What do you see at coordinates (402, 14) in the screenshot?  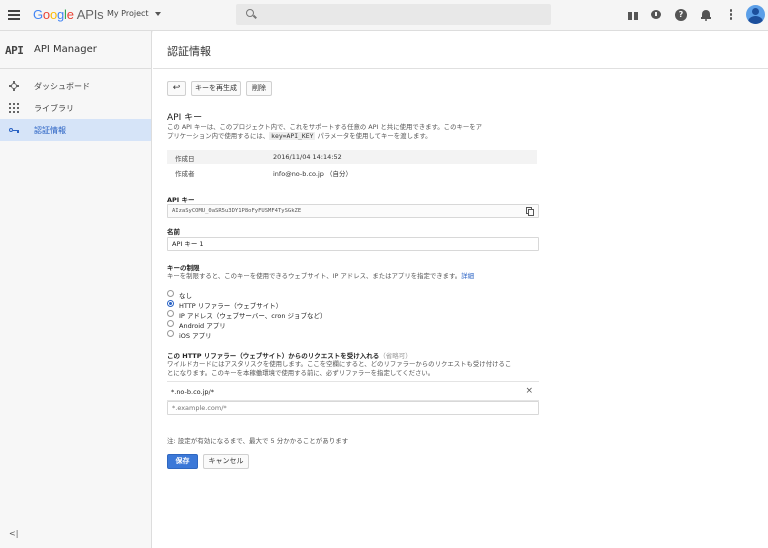 I see `search-input` at bounding box center [402, 14].